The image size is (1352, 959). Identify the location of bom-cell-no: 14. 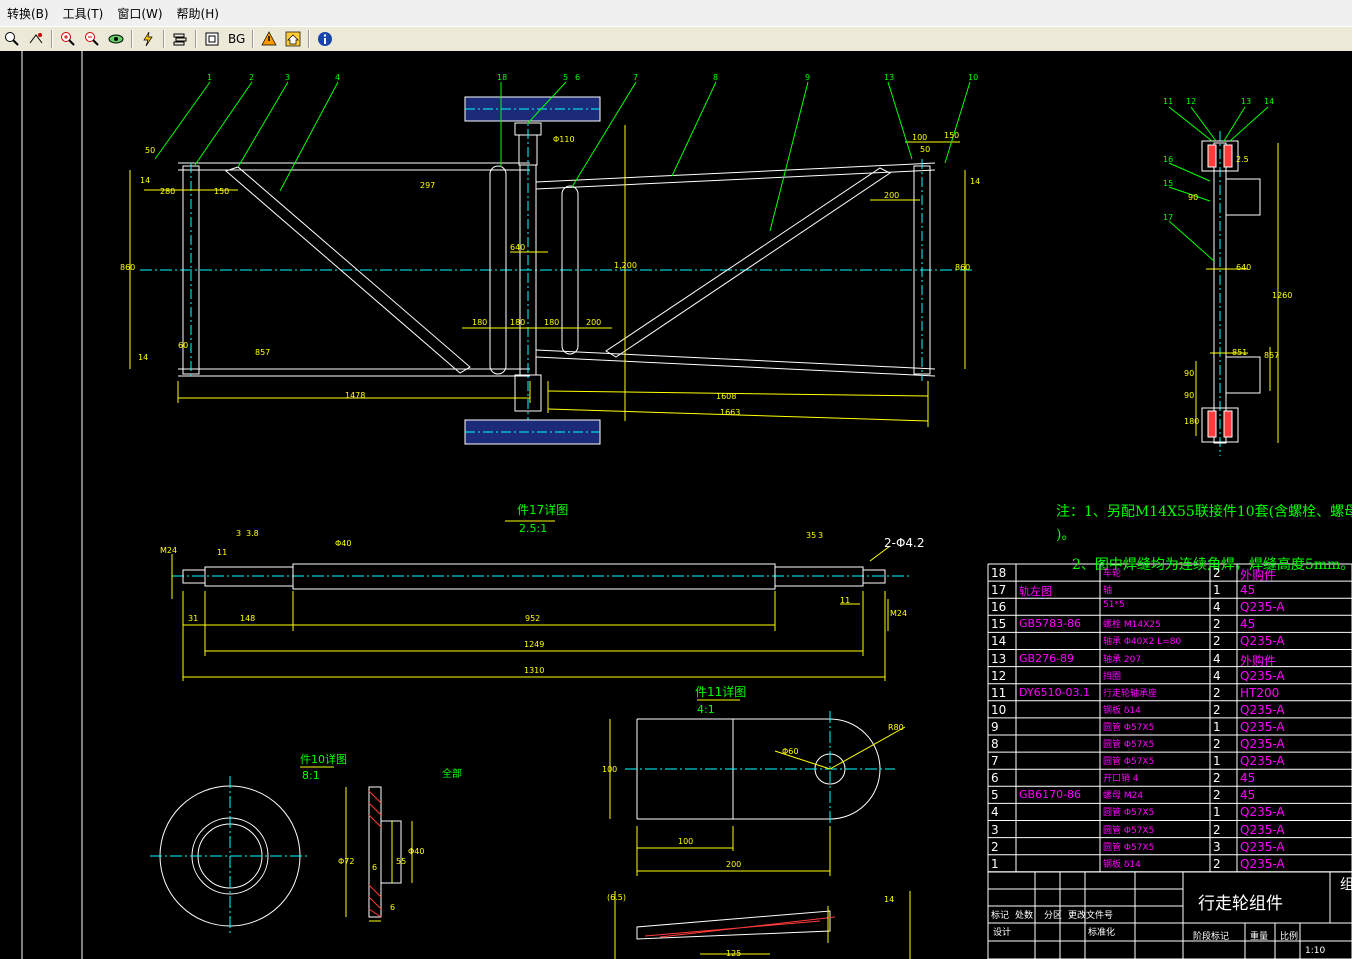
(999, 641).